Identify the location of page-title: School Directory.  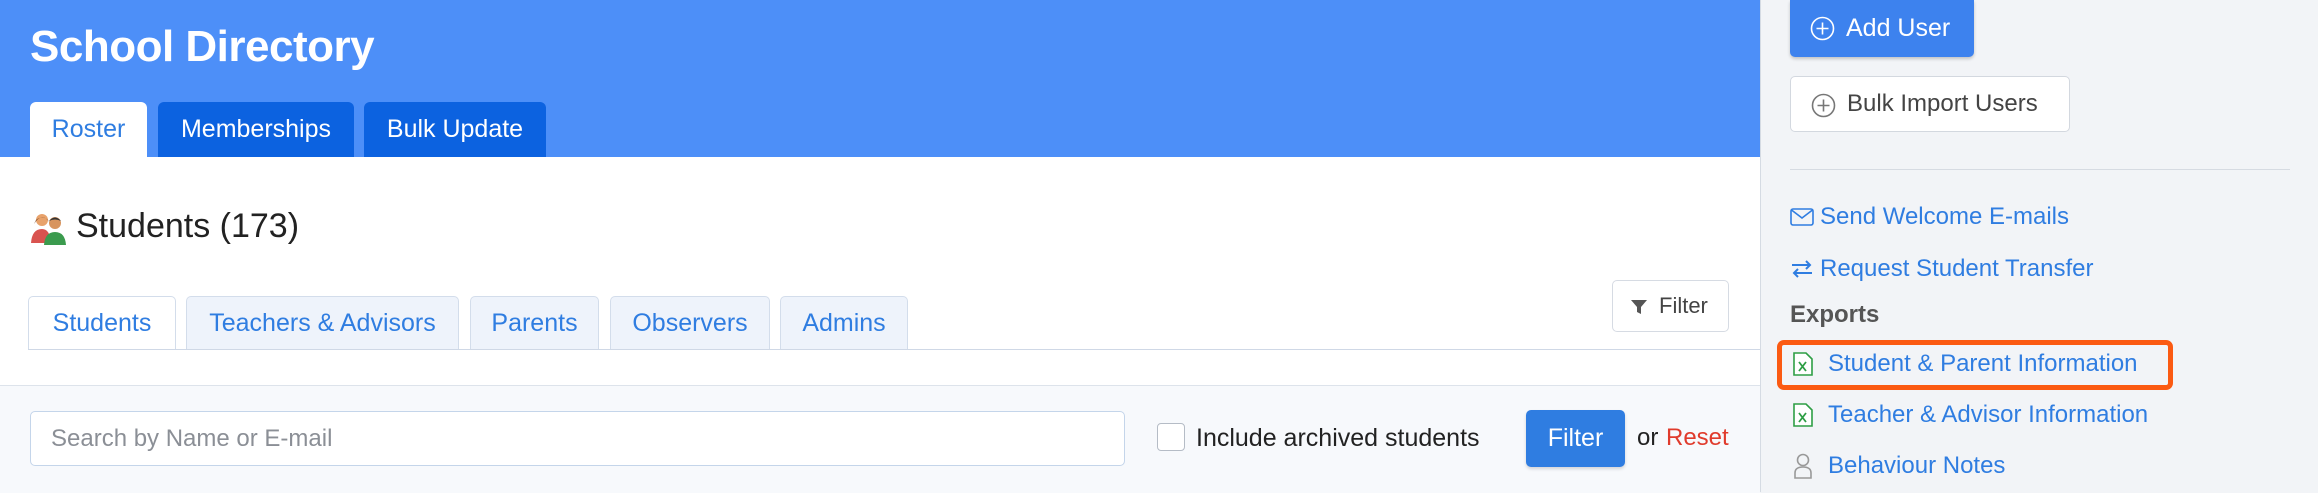
(202, 46).